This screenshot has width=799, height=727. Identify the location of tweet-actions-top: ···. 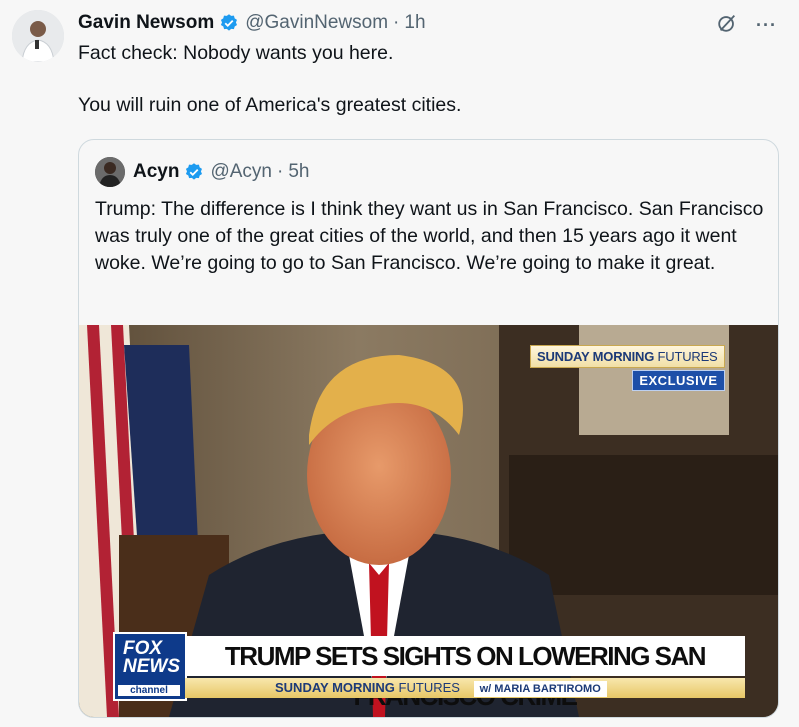
(746, 25).